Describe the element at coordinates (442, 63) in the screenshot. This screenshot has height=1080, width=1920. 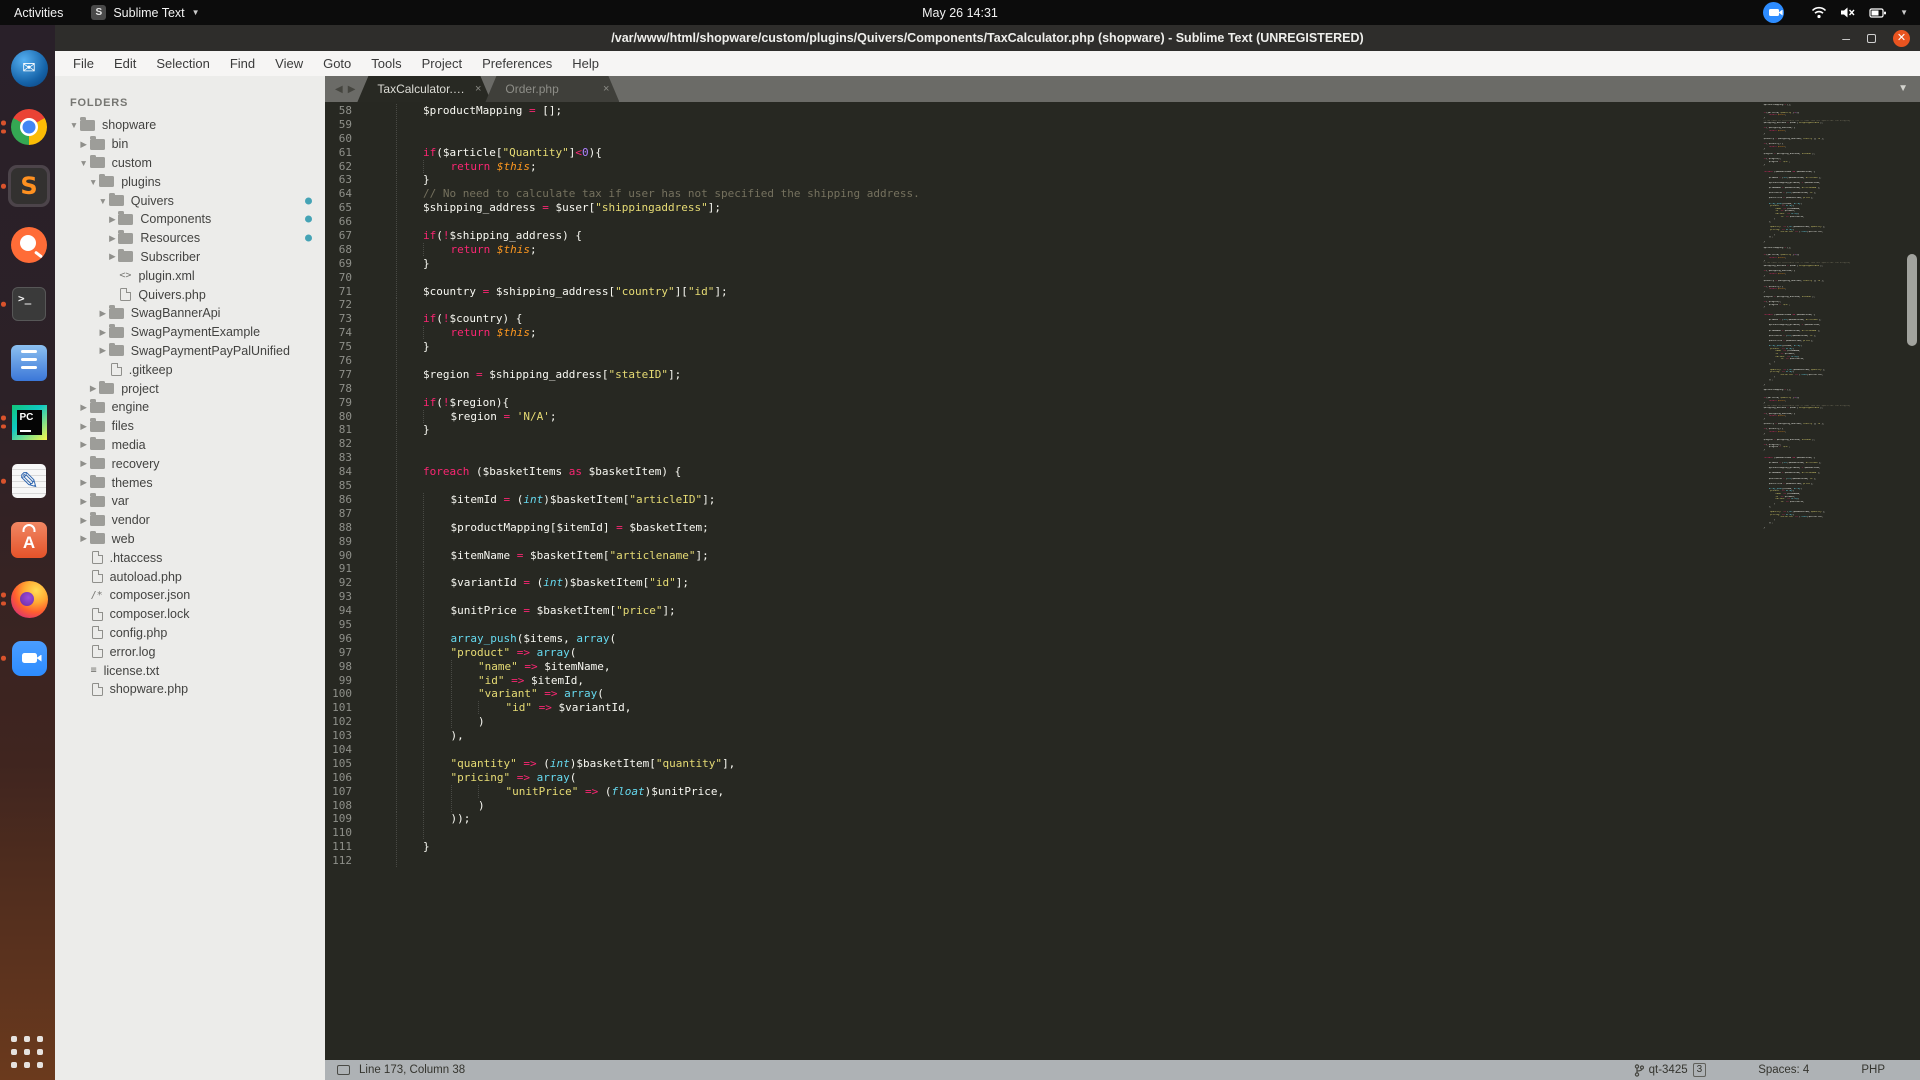
I see `menu-project: Project` at that location.